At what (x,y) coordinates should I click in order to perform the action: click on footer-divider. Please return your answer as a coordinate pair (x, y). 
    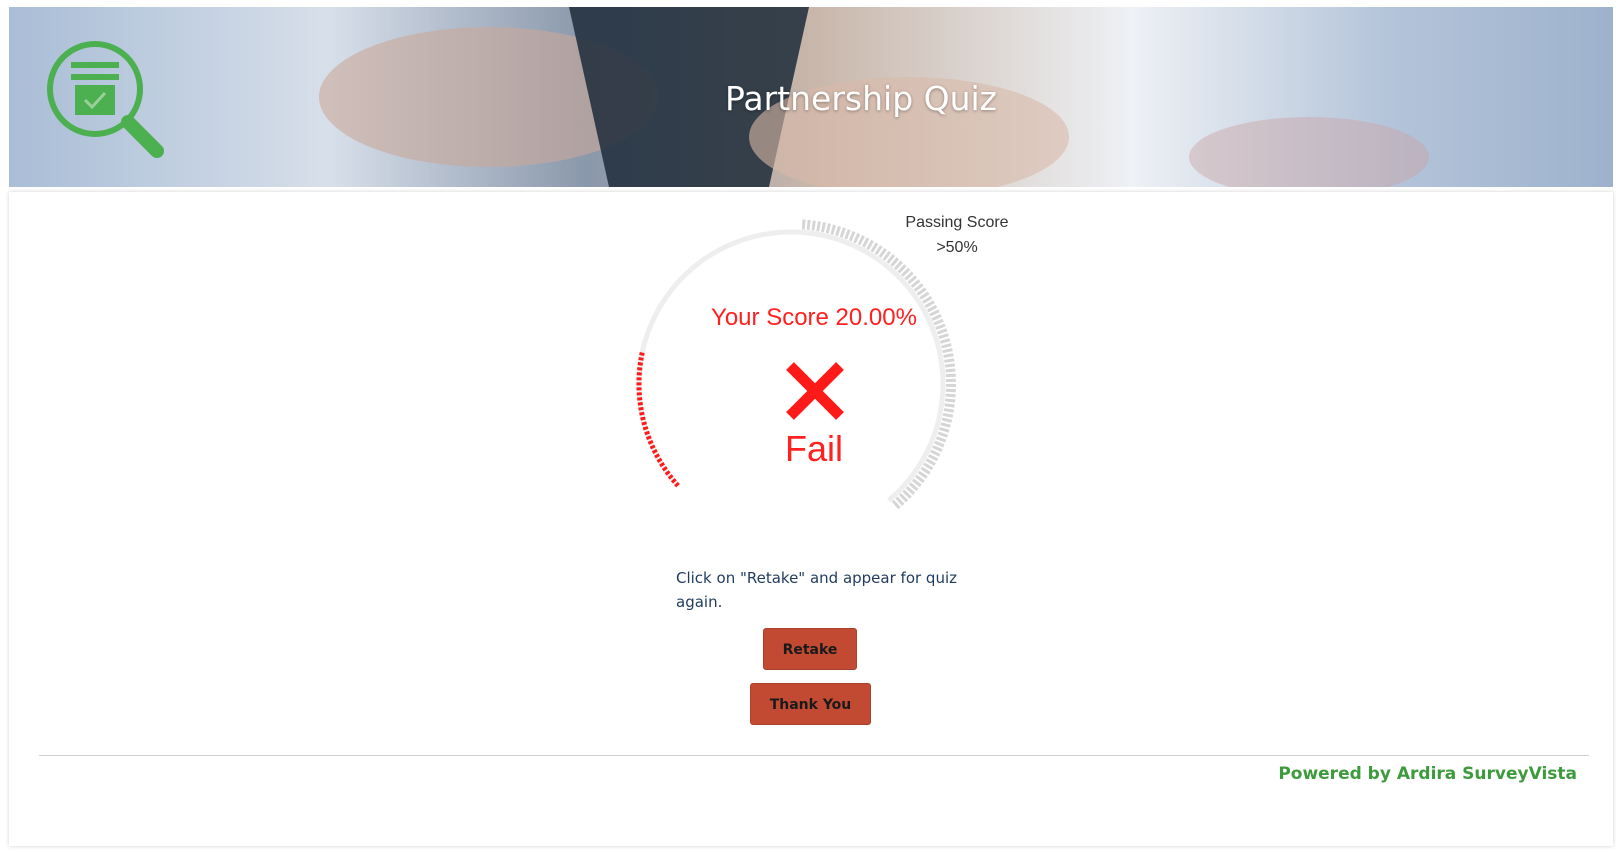
    Looking at the image, I should click on (814, 755).